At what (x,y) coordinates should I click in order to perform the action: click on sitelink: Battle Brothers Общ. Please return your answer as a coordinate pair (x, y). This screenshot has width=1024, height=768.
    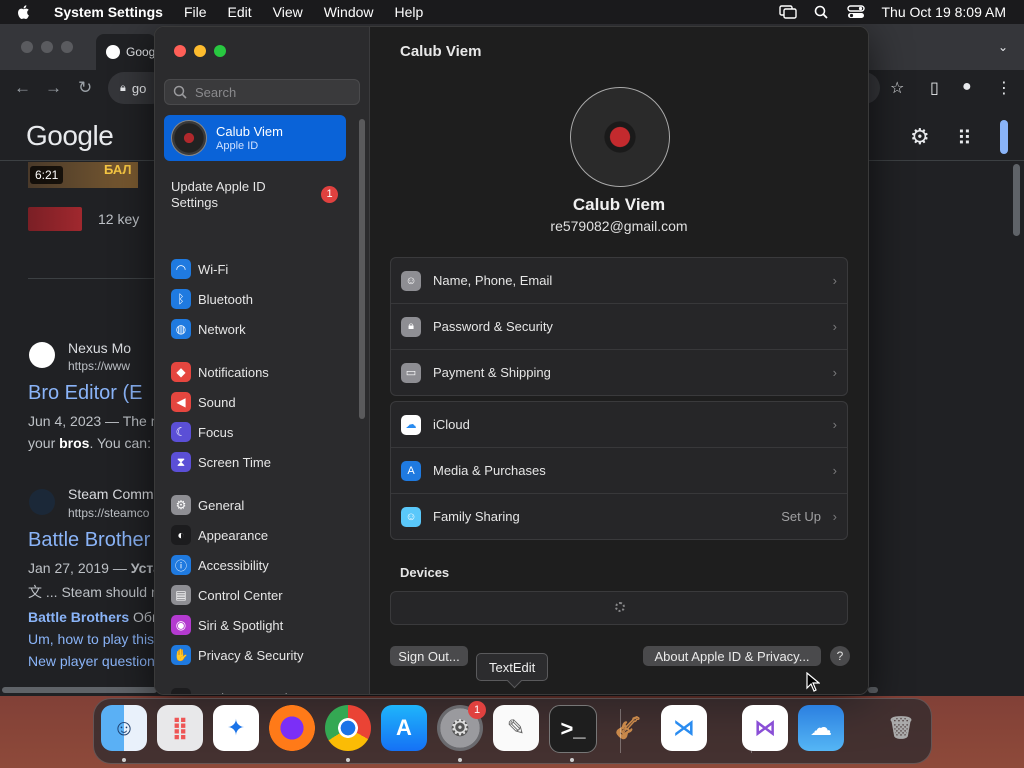
    Looking at the image, I should click on (95, 617).